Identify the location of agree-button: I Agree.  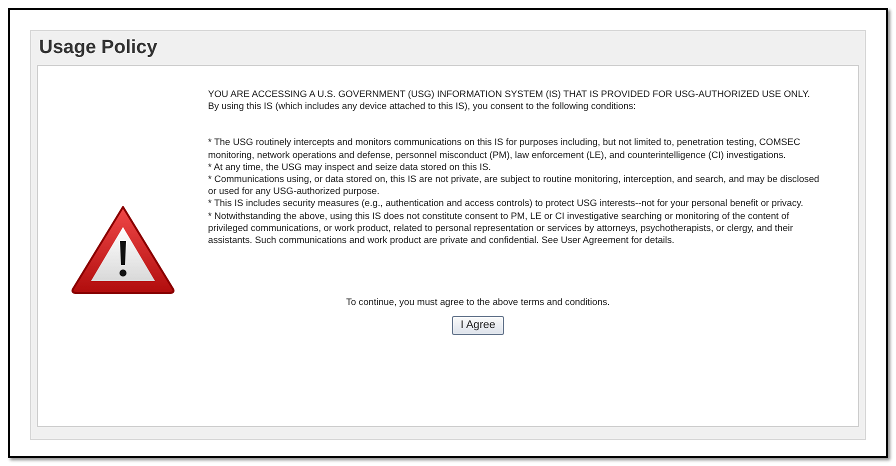
(478, 325).